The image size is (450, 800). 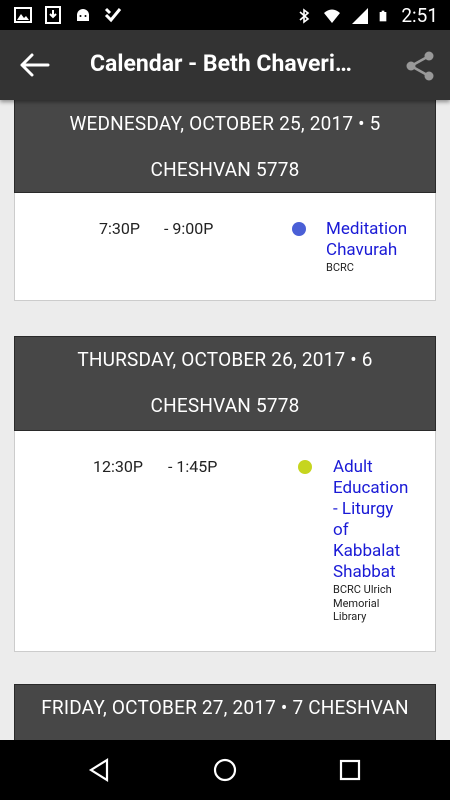 I want to click on event-location-line: Library, so click(x=350, y=616).